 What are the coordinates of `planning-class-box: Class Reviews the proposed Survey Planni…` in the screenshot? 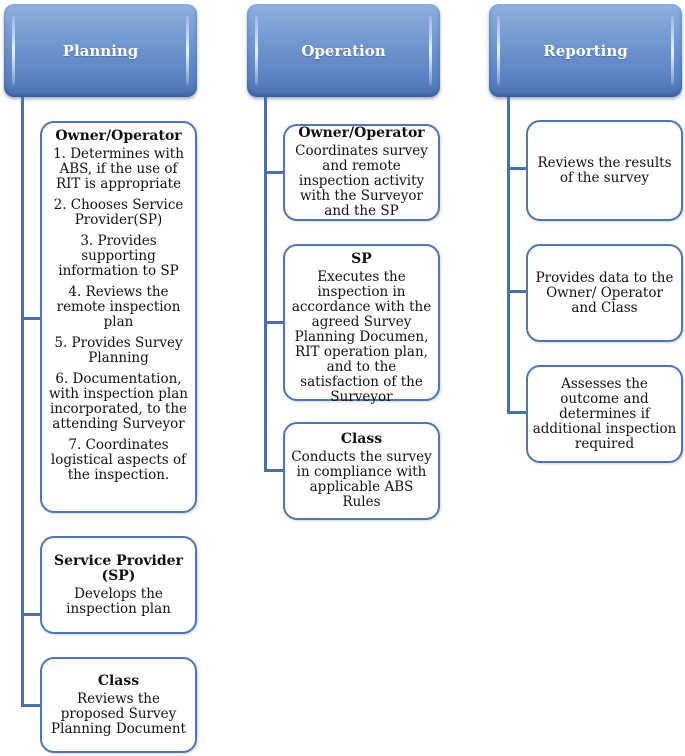 It's located at (118, 705).